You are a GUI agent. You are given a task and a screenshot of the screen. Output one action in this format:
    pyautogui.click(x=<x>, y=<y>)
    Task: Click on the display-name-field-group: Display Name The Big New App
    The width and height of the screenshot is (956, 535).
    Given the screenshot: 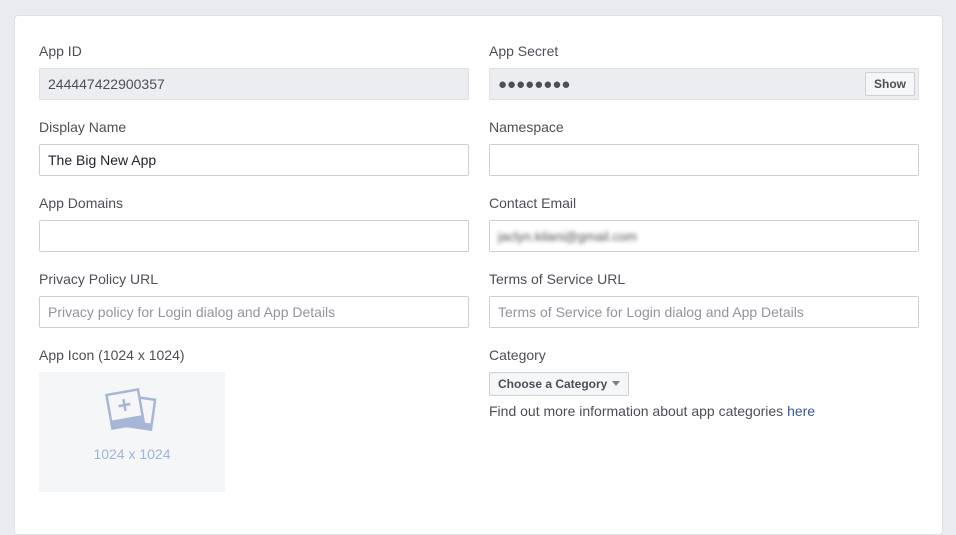 What is the action you would take?
    pyautogui.click(x=254, y=147)
    